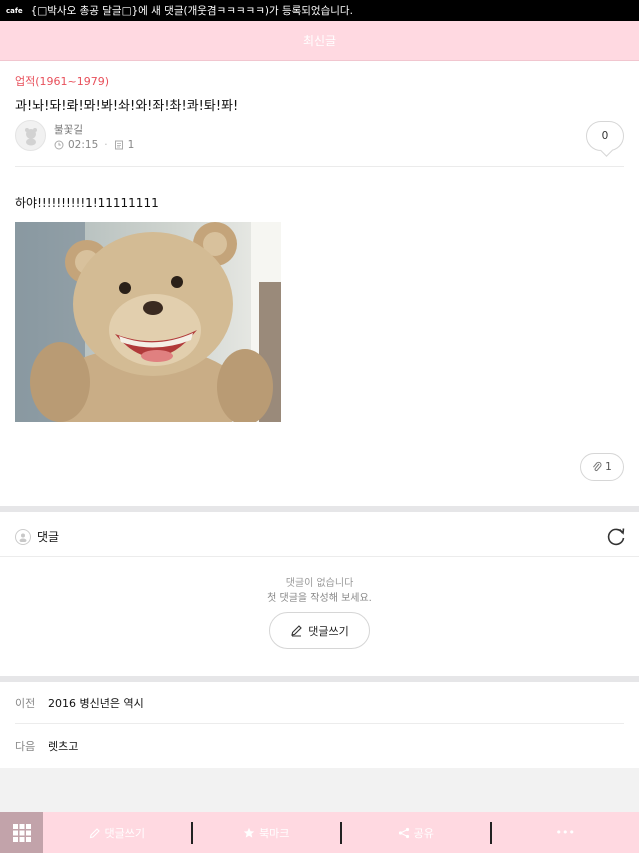  Describe the element at coordinates (319, 746) in the screenshot. I see `next-post-link: 다음 렛츠고` at that location.